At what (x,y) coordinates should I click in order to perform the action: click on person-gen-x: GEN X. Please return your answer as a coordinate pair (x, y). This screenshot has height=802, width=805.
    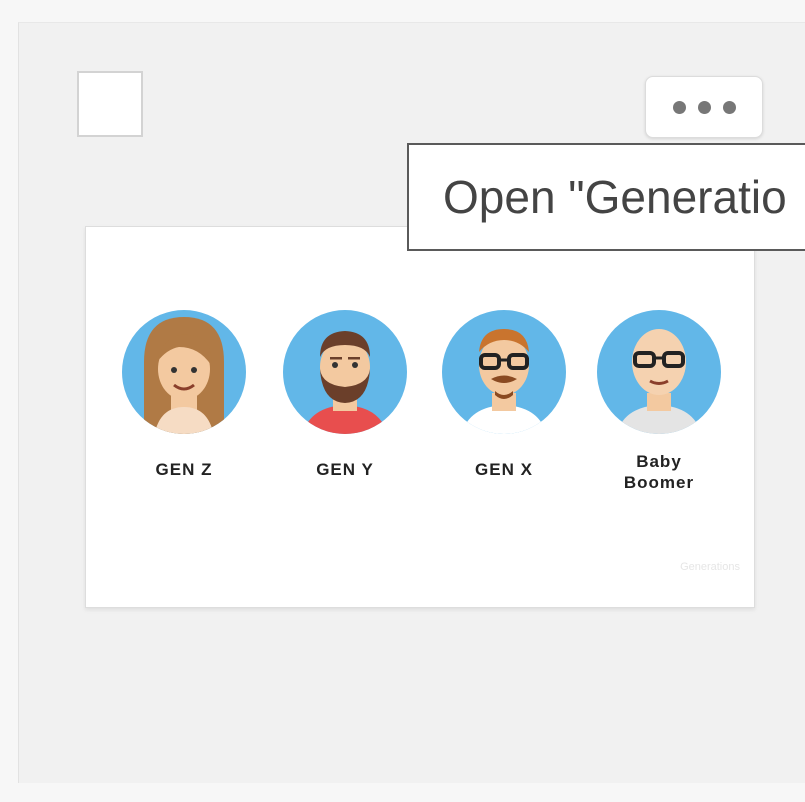
    Looking at the image, I should click on (504, 393).